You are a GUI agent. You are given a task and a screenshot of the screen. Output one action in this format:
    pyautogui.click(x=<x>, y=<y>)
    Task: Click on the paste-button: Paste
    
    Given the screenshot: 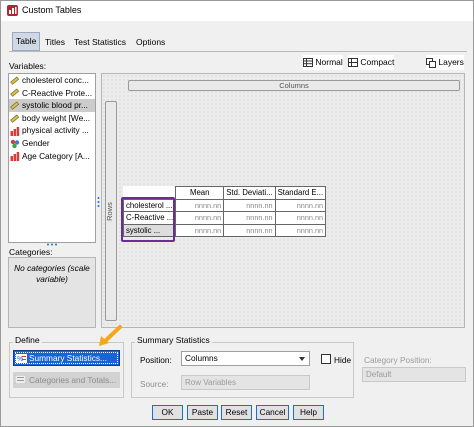 What is the action you would take?
    pyautogui.click(x=202, y=412)
    